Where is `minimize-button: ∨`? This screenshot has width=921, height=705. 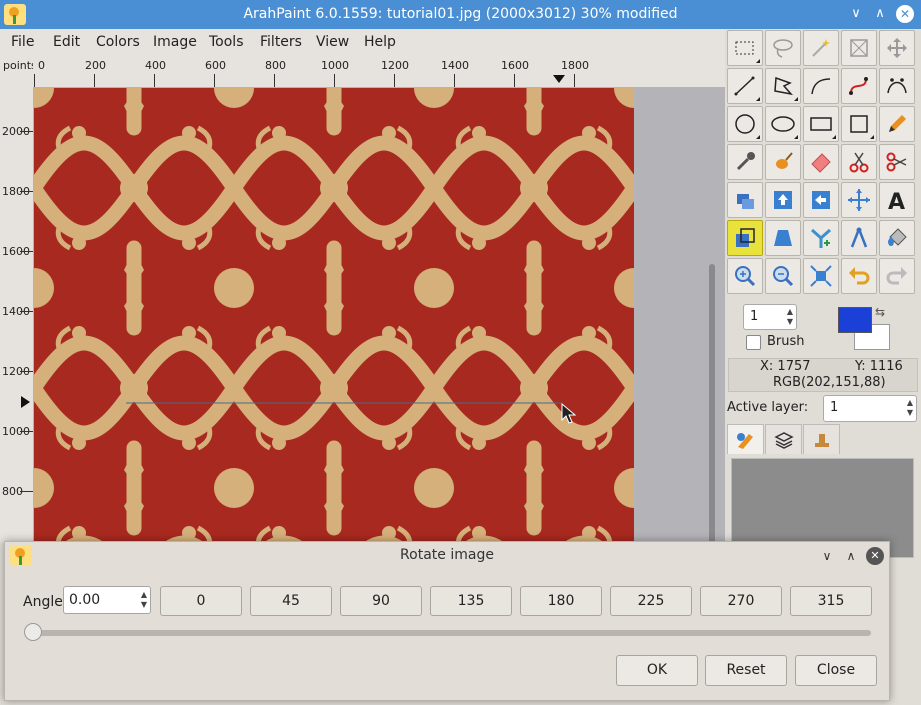
minimize-button: ∨ is located at coordinates (856, 14).